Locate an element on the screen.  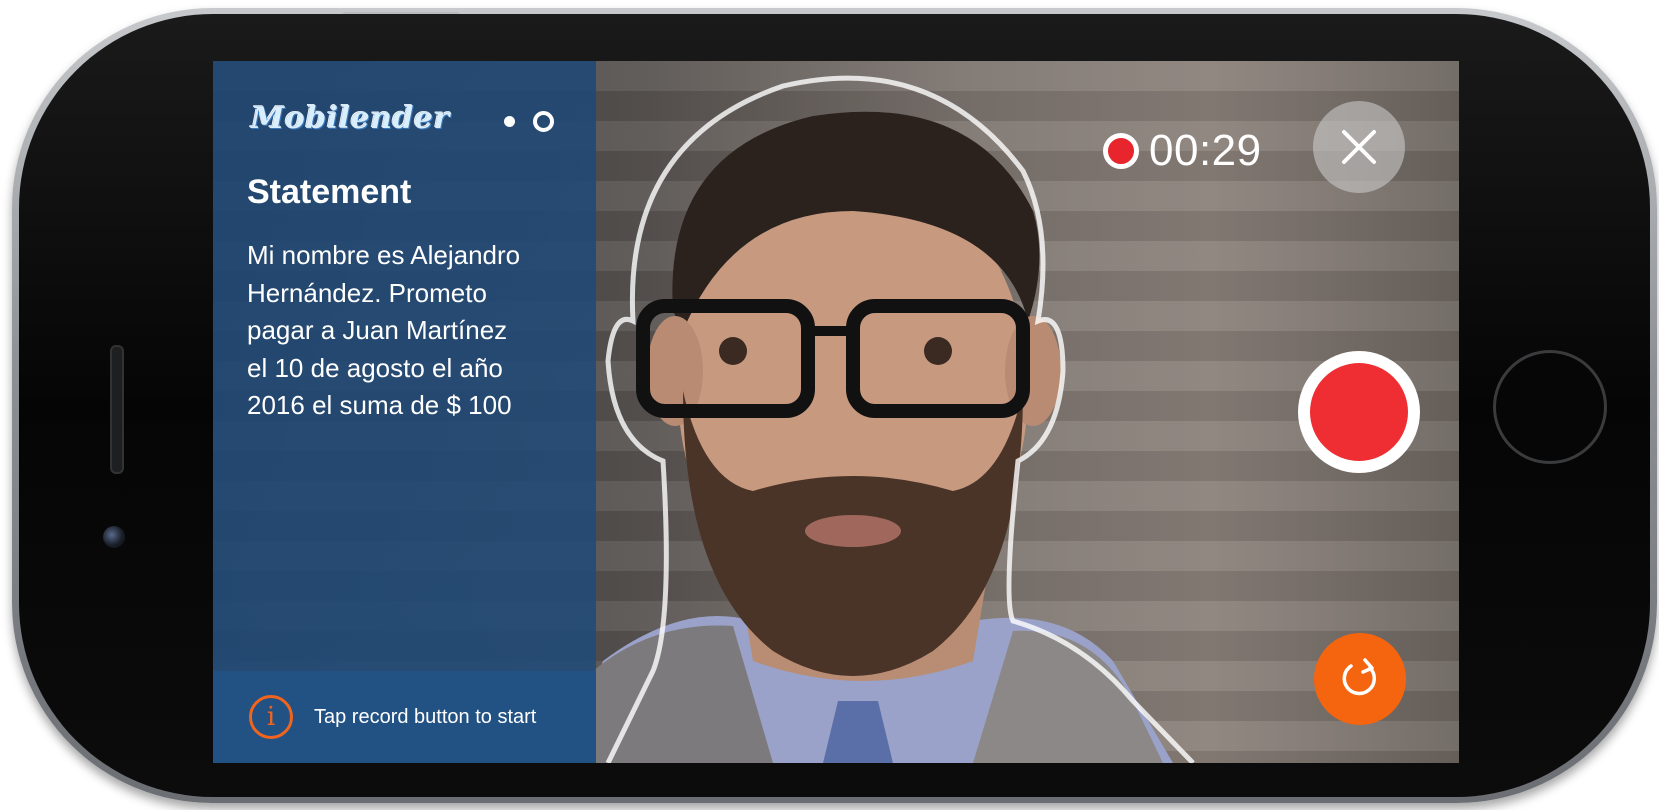
statement-title: Statement is located at coordinates (329, 192).